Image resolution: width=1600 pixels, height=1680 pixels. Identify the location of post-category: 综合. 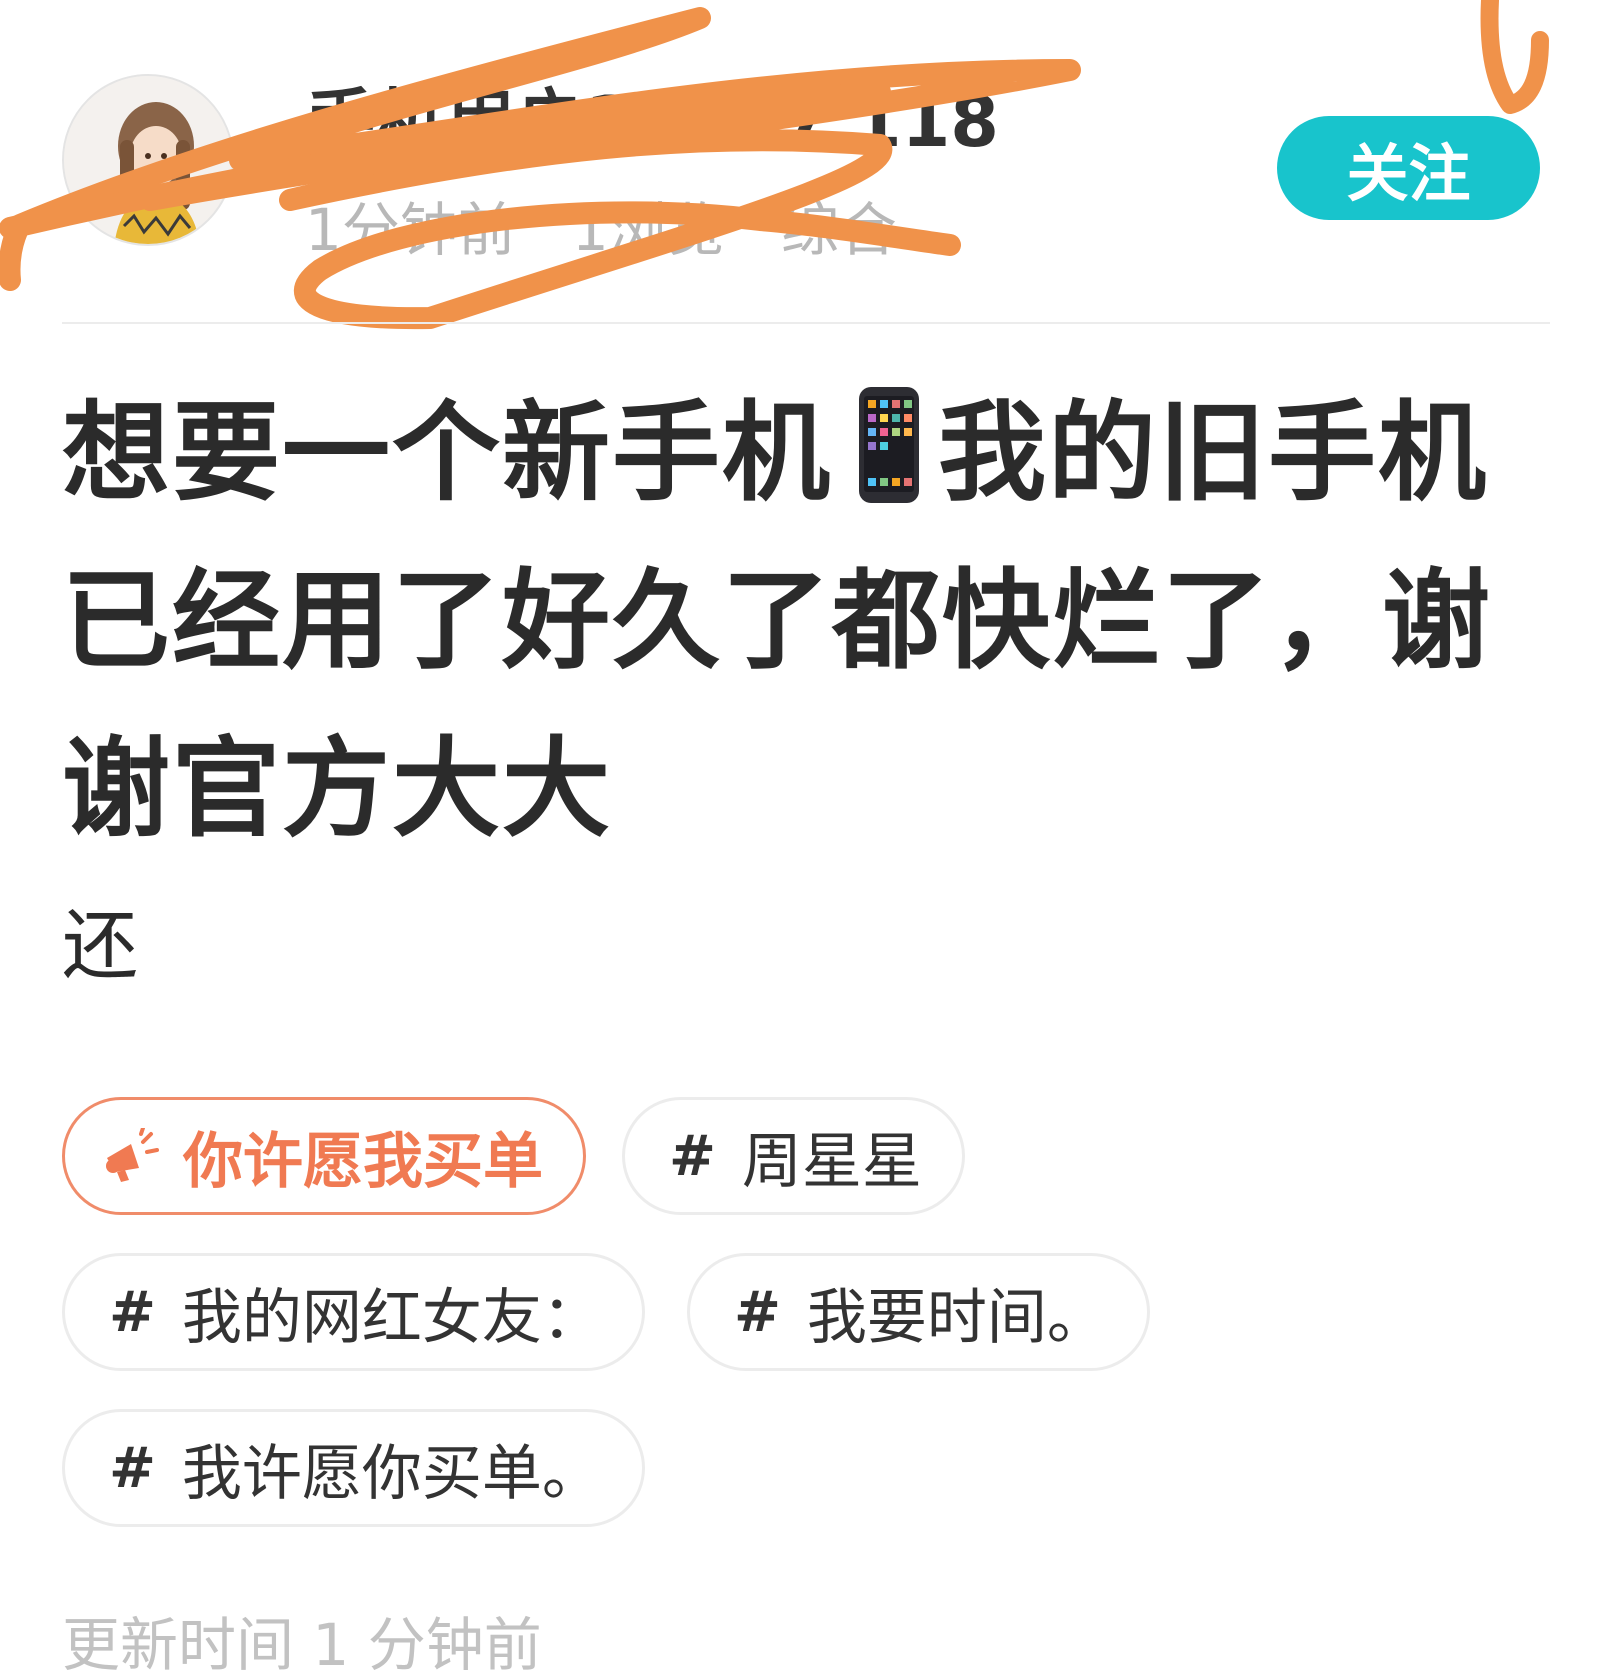
(838, 230).